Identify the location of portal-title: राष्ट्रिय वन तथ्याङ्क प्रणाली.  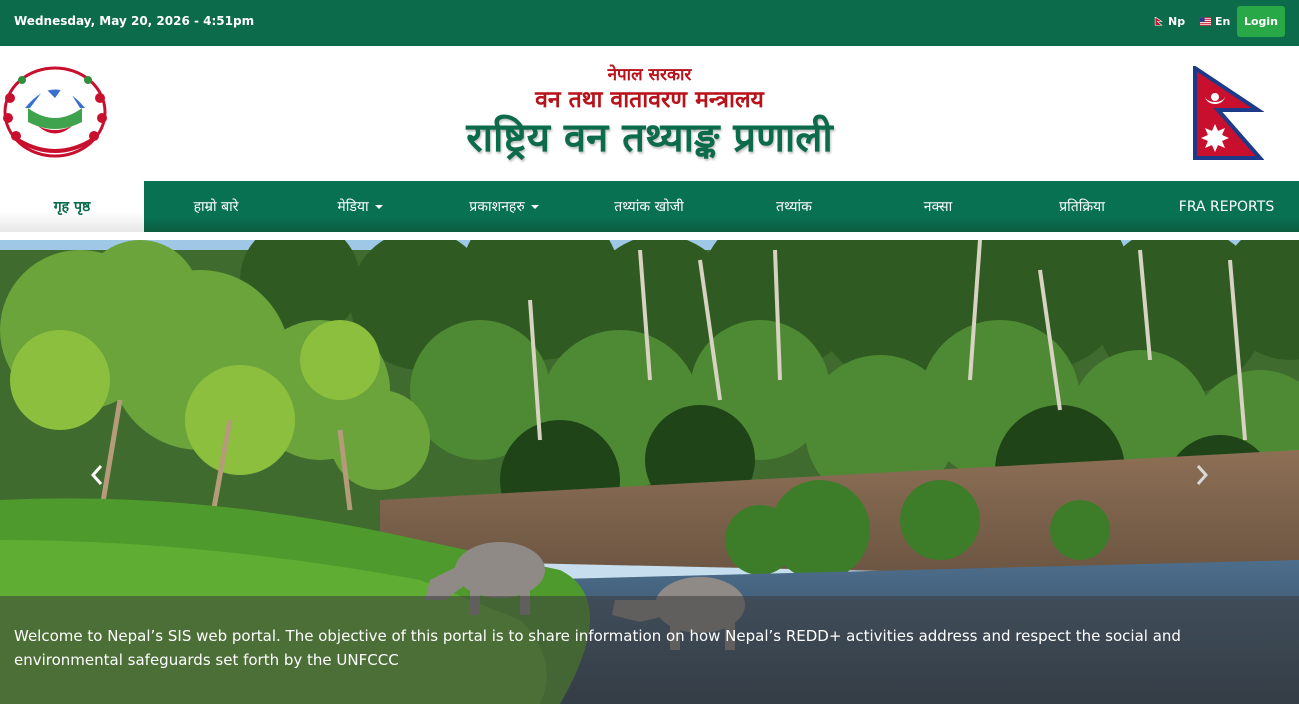
(649, 138).